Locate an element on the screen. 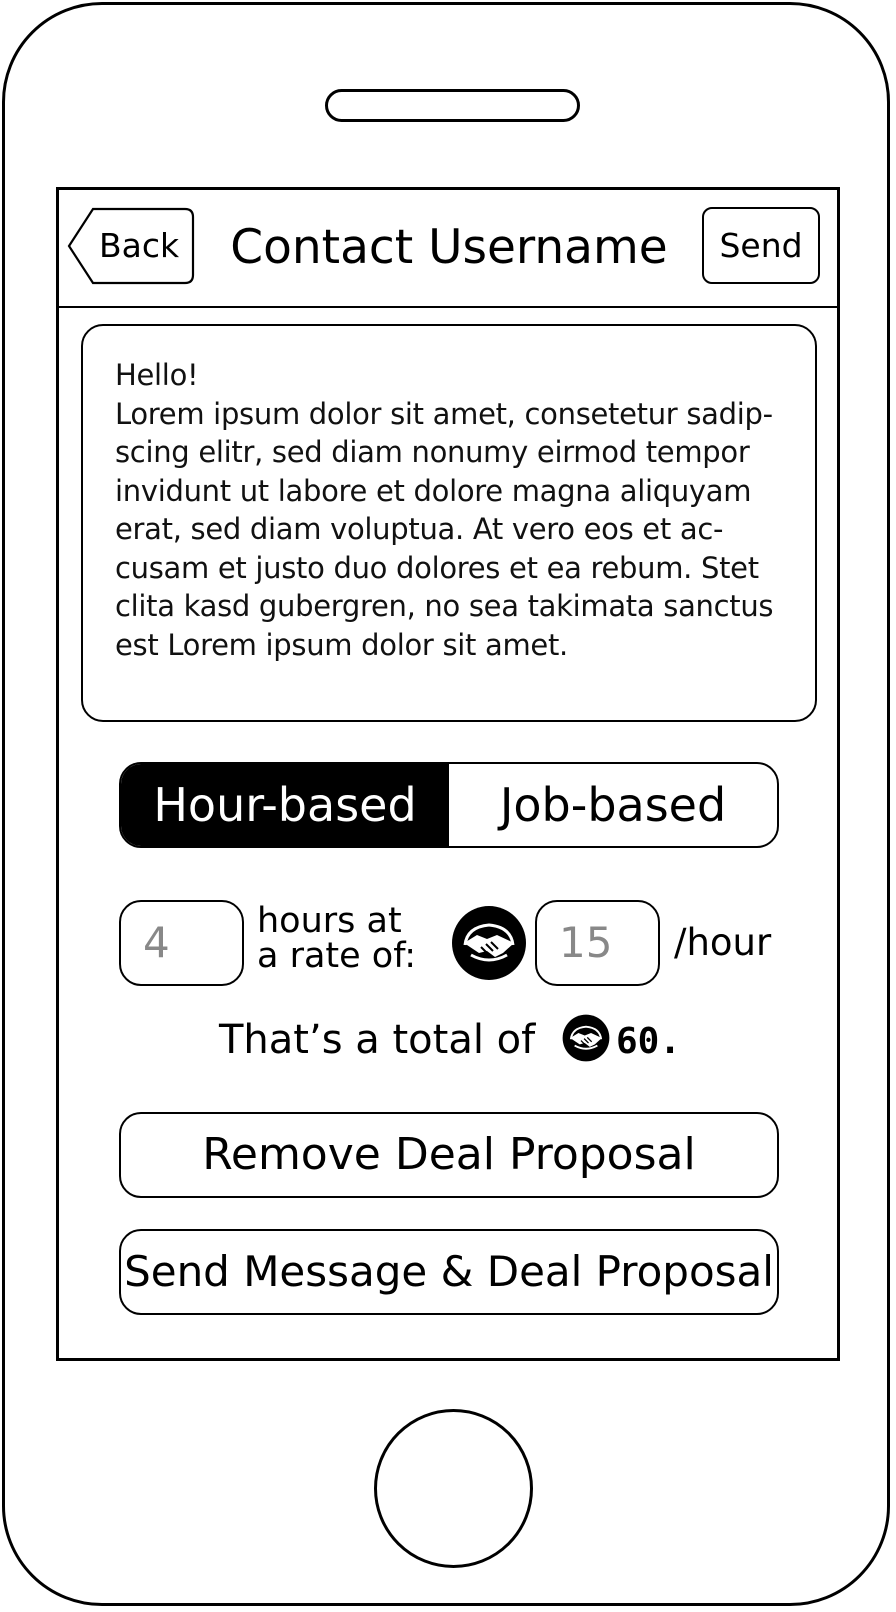 This screenshot has width=896, height=1612. hours-label-line2: a rate of: is located at coordinates (337, 956).